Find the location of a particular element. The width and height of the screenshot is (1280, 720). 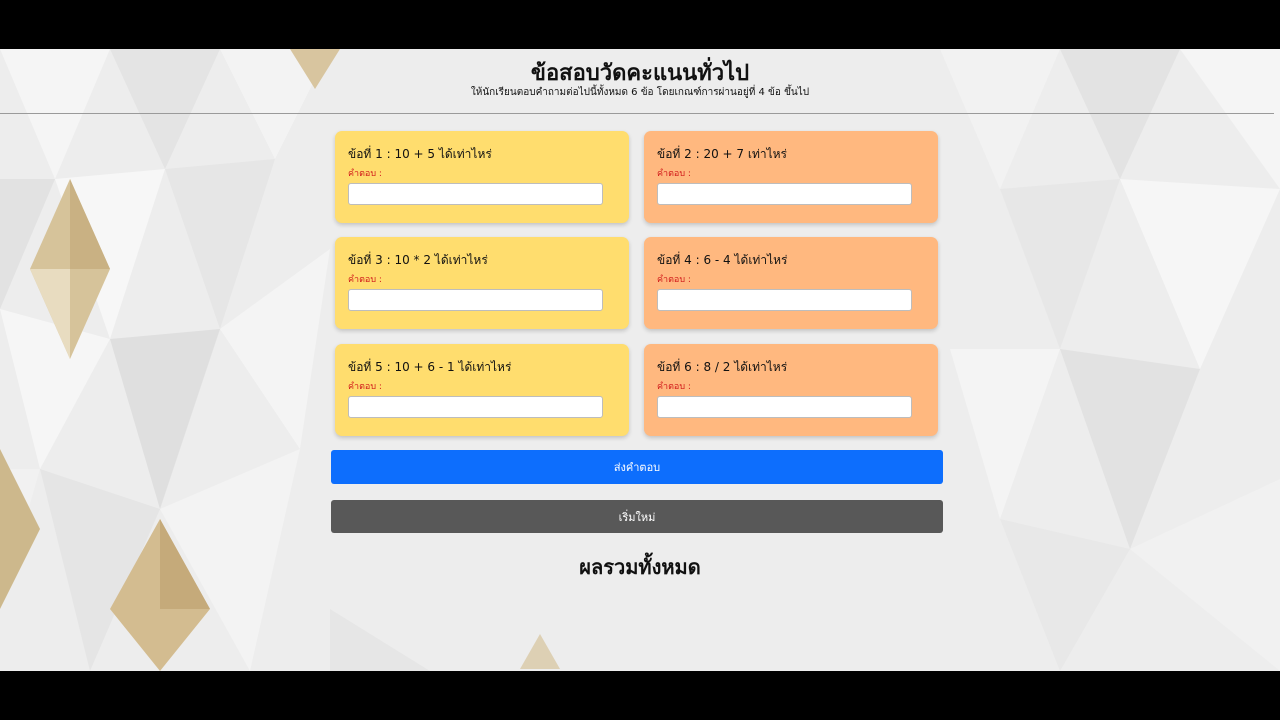

question-text-1: ข้อที่ 1 : 10 + 5 ได้เท่าไหร่ is located at coordinates (420, 154).